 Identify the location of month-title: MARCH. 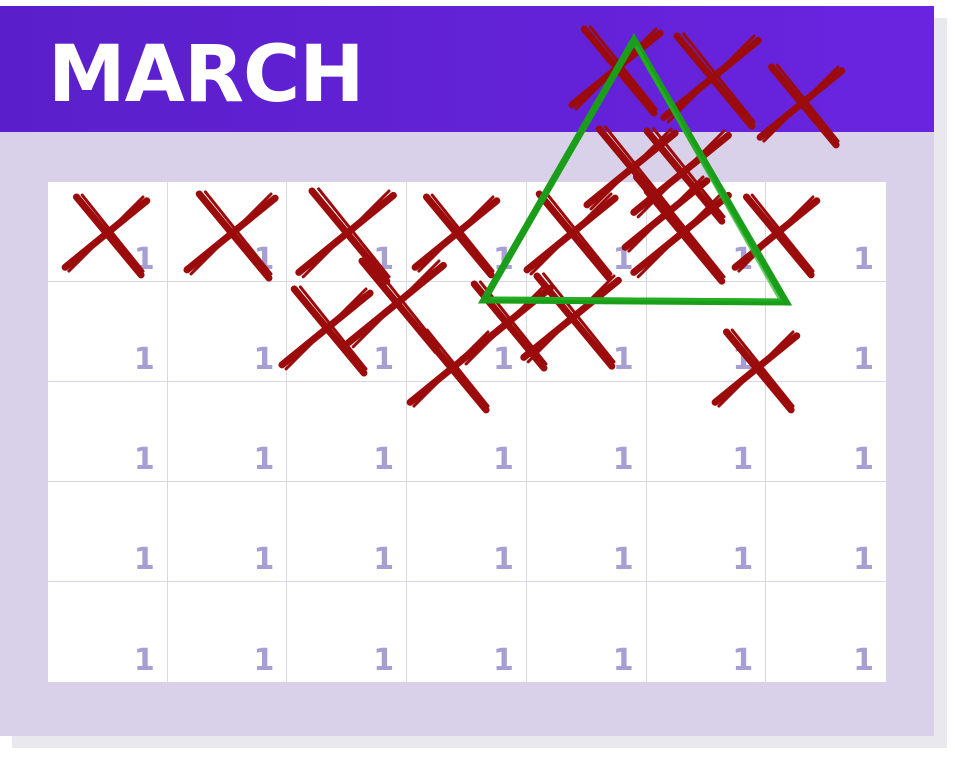
(206, 75).